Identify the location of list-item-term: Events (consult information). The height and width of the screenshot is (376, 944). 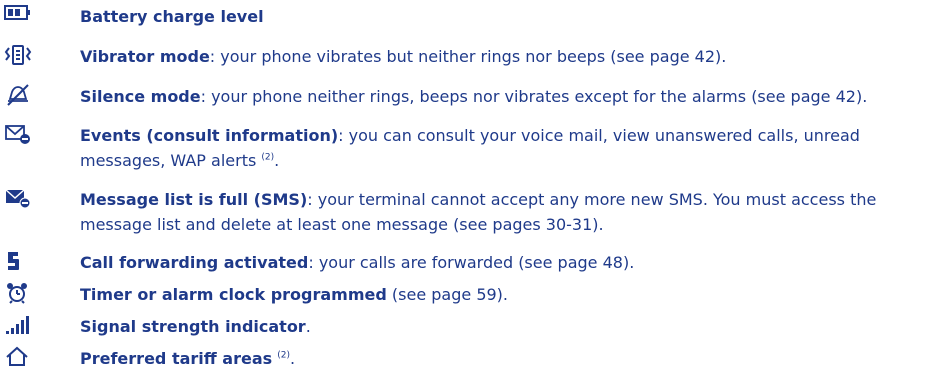
(209, 135).